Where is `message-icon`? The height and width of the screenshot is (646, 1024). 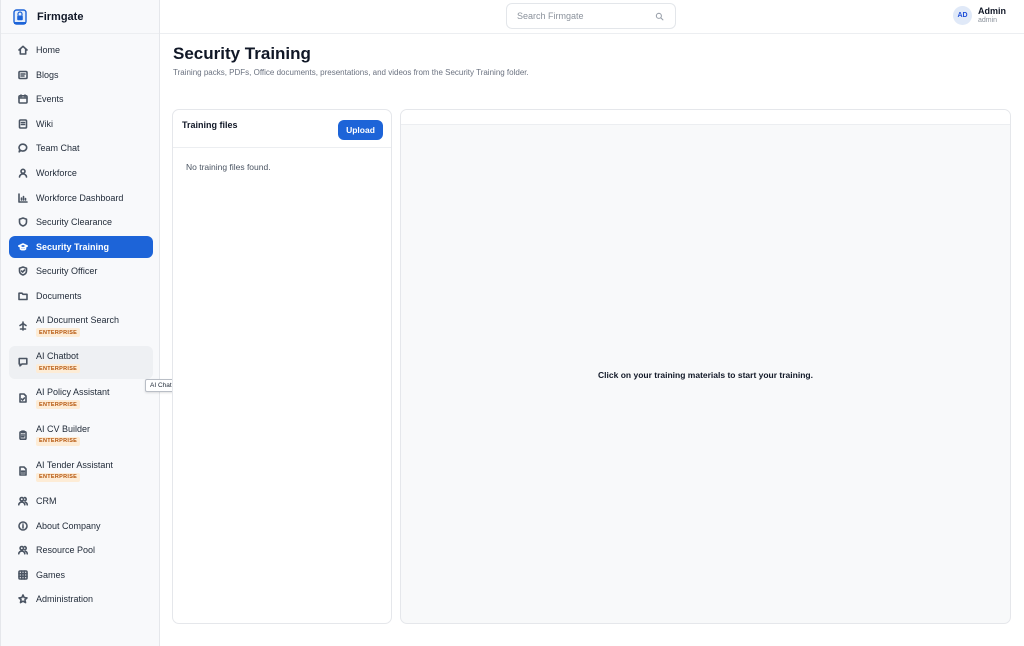 message-icon is located at coordinates (22, 362).